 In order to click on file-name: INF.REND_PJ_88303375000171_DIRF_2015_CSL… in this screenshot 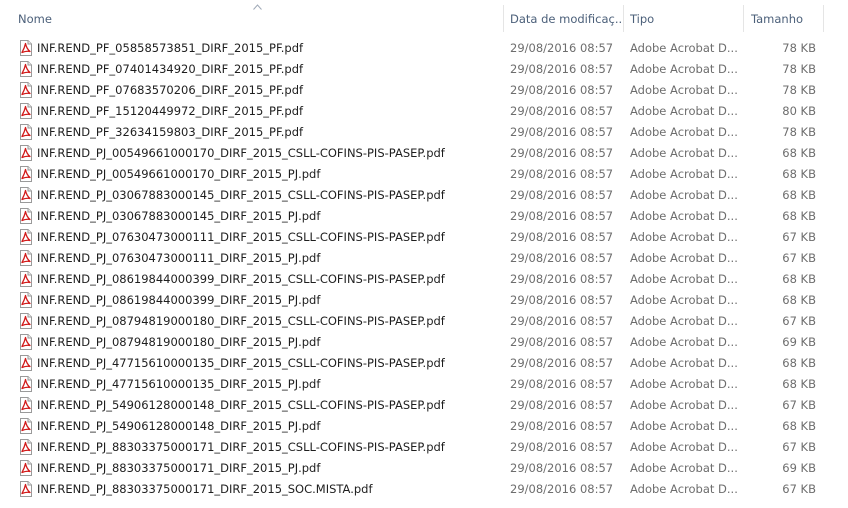, I will do `click(241, 447)`.